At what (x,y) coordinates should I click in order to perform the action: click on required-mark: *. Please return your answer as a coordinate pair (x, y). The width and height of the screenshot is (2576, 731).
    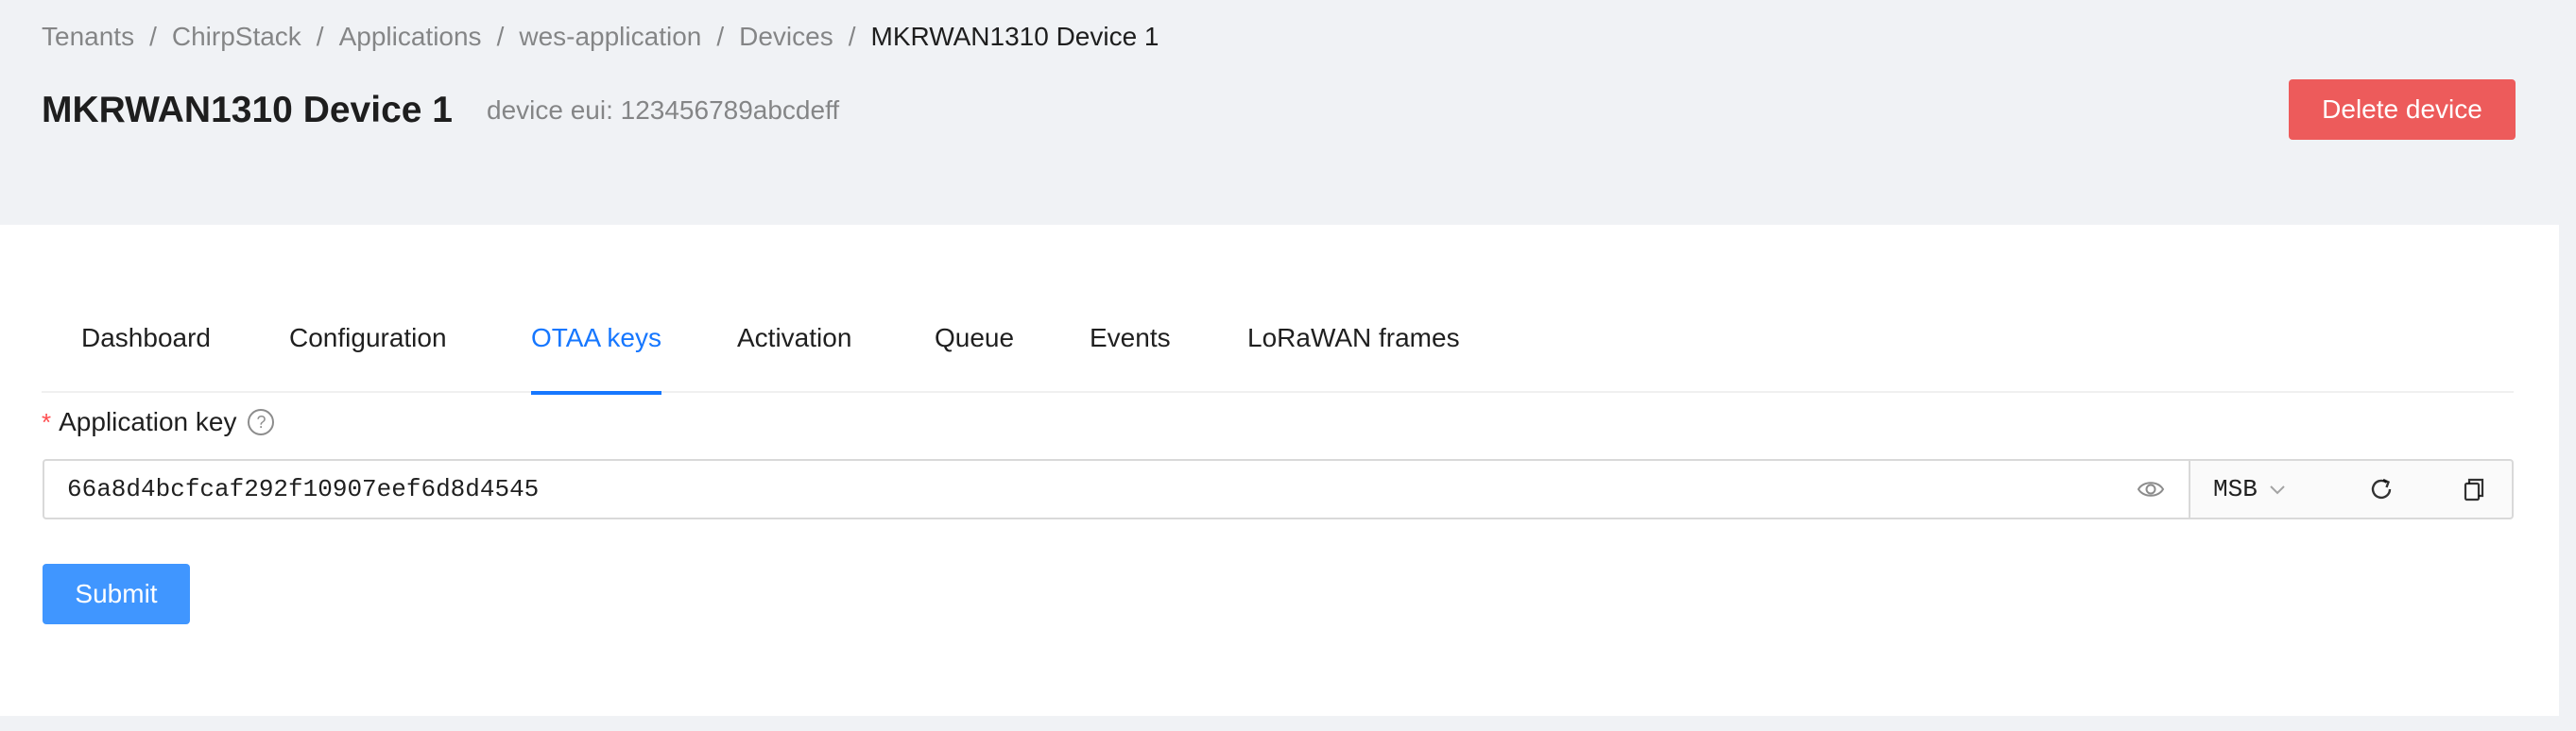
    Looking at the image, I should click on (47, 422).